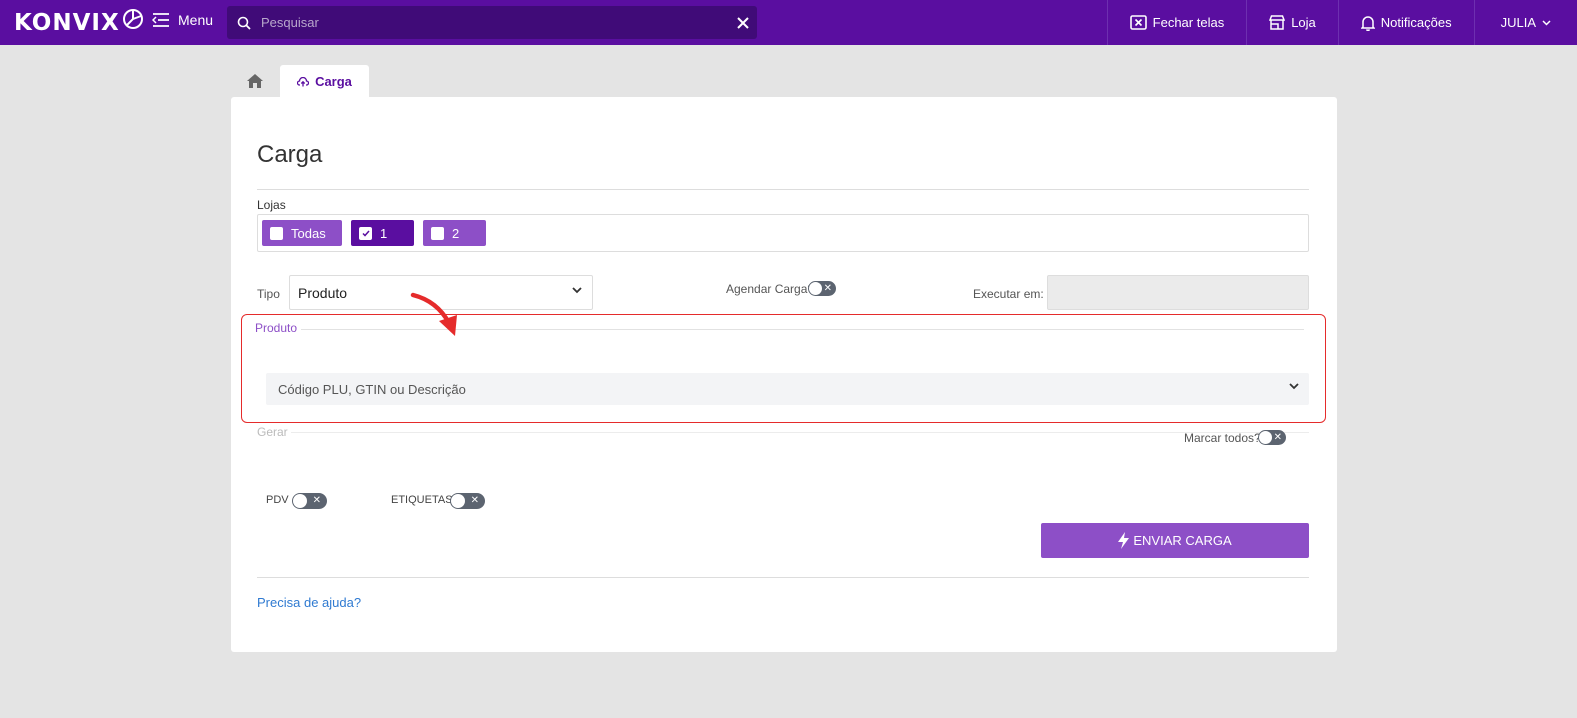 This screenshot has width=1577, height=718. I want to click on top-navbar: KONVIX Menu Fechar telas, so click(788, 22).